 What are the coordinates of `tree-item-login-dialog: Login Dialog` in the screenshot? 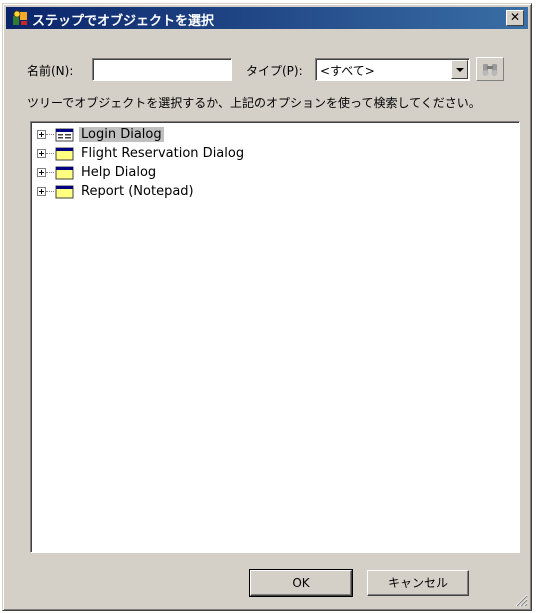 It's located at (181, 135).